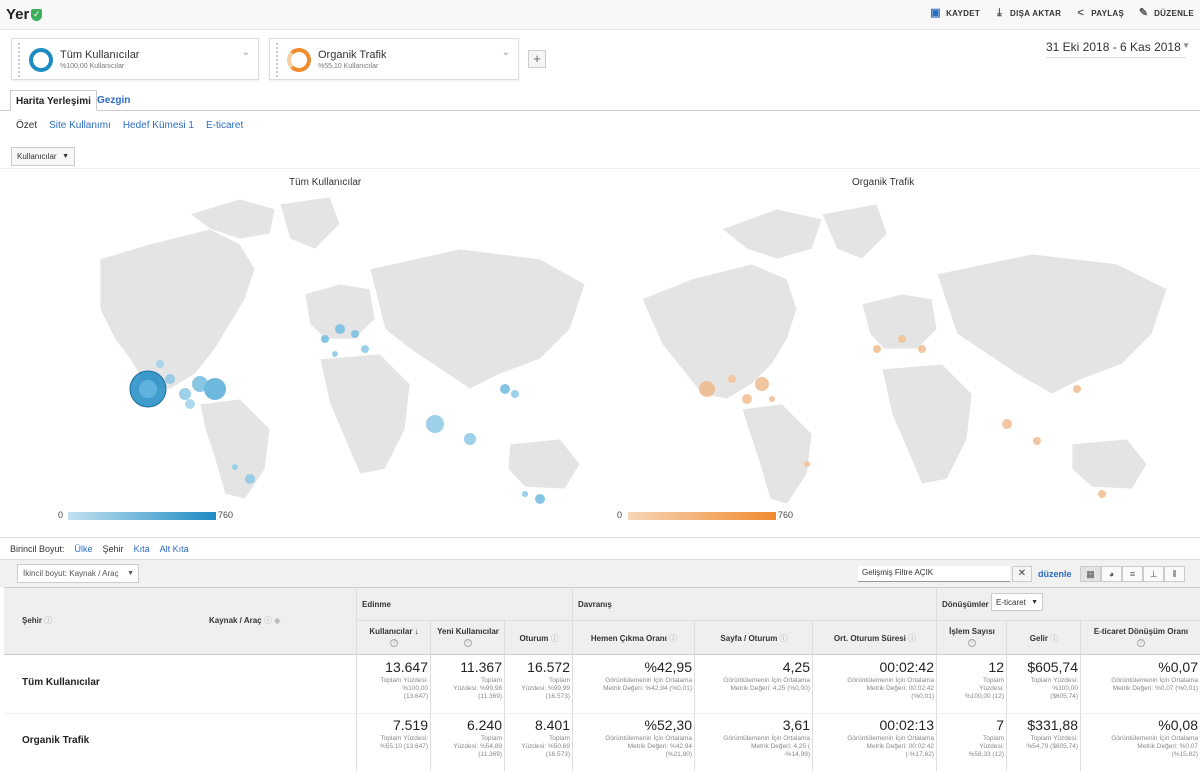  What do you see at coordinates (1052, 725) in the screenshot?
I see `cell-value: $331,88` at bounding box center [1052, 725].